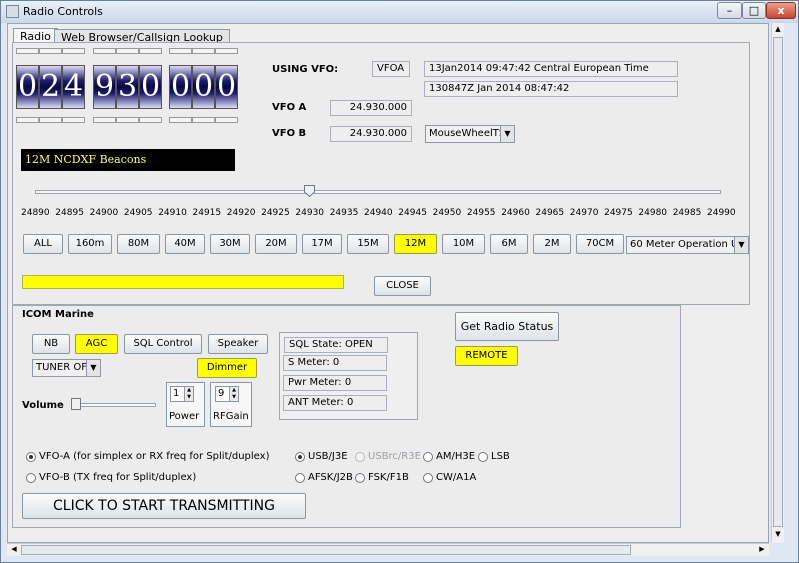 This screenshot has height=563, width=799. I want to click on chevron-down-icon: ▼, so click(507, 134).